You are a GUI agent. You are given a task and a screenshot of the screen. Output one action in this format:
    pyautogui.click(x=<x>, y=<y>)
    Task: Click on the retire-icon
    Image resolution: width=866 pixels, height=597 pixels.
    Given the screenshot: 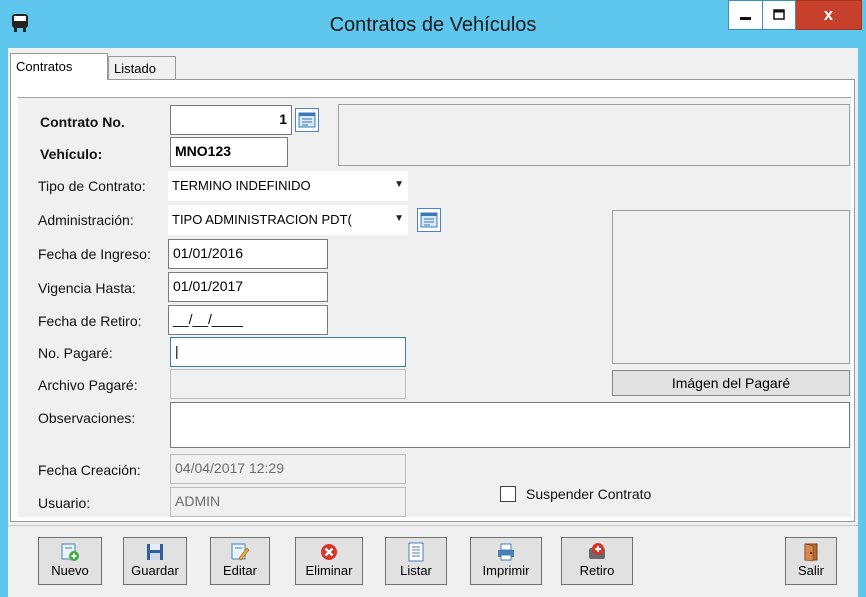 What is the action you would take?
    pyautogui.click(x=597, y=551)
    